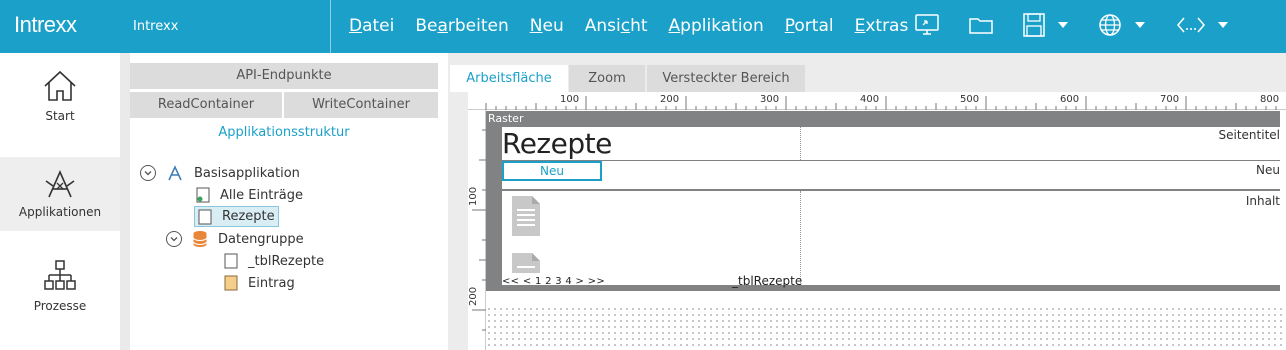 The image size is (1286, 350). Describe the element at coordinates (607, 78) in the screenshot. I see `tab-zoom: Zoom` at that location.